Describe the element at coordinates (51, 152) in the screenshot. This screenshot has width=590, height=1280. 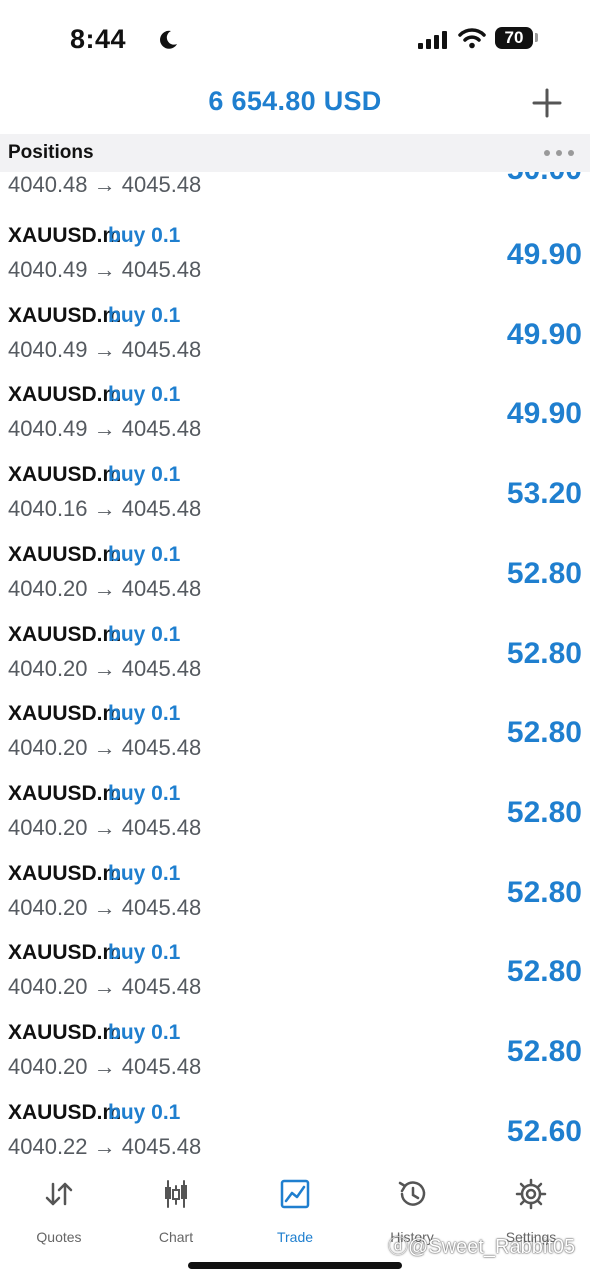
I see `positions-title: Positions` at that location.